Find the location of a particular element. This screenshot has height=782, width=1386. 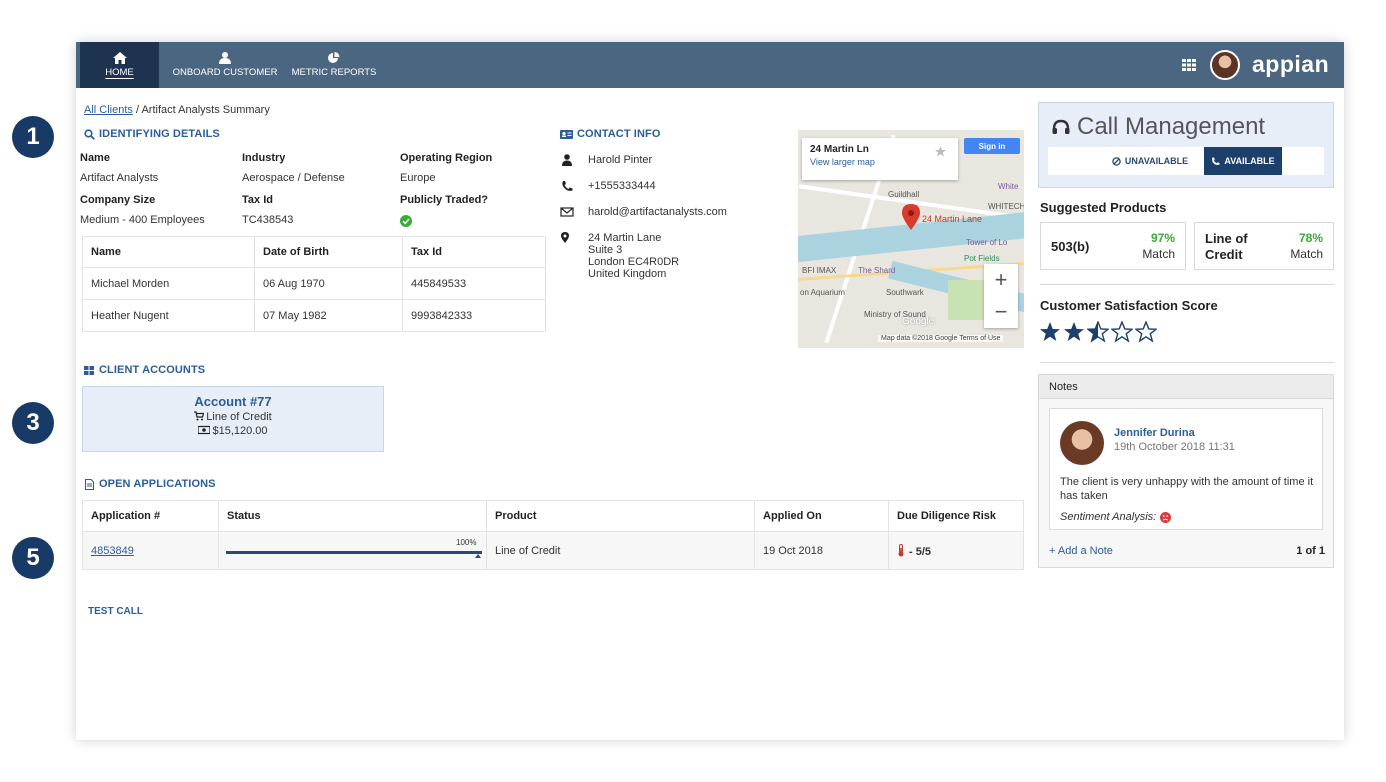

contact-phone-row: +1555333444 is located at coordinates (608, 186).